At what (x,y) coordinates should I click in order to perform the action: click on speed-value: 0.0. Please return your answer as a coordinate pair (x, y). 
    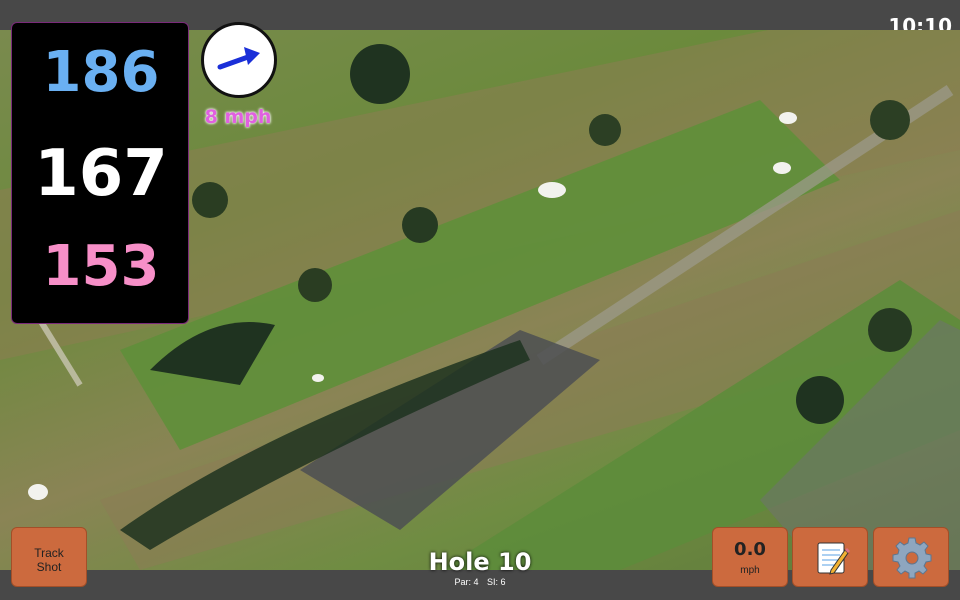
    Looking at the image, I should click on (750, 549).